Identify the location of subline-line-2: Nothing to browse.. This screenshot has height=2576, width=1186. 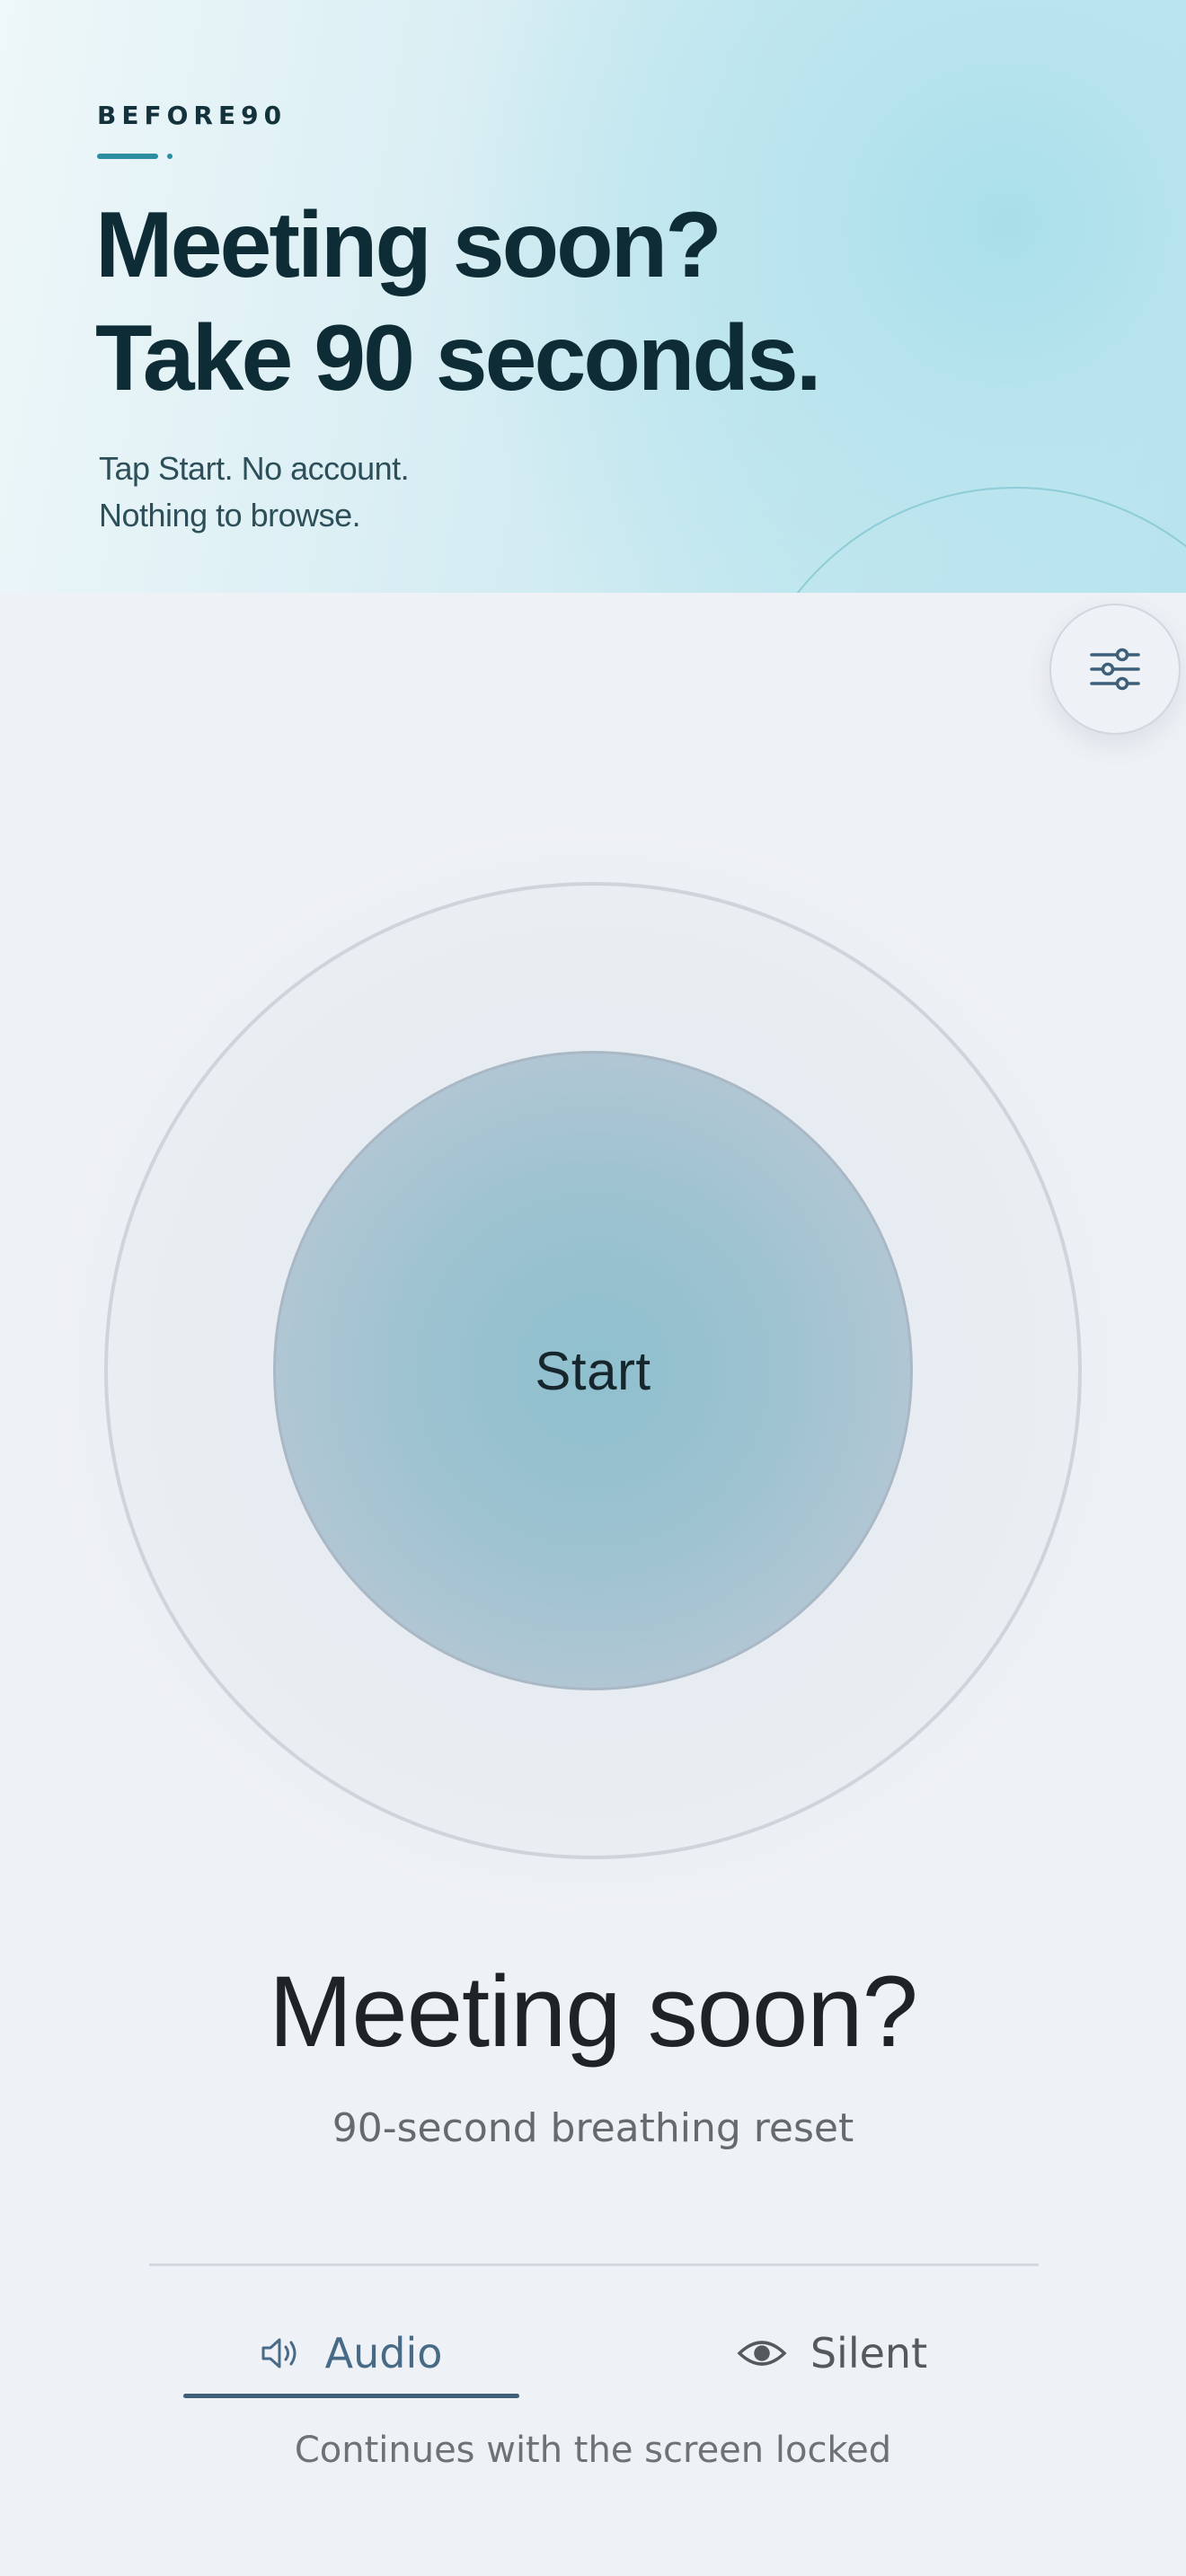
(230, 515).